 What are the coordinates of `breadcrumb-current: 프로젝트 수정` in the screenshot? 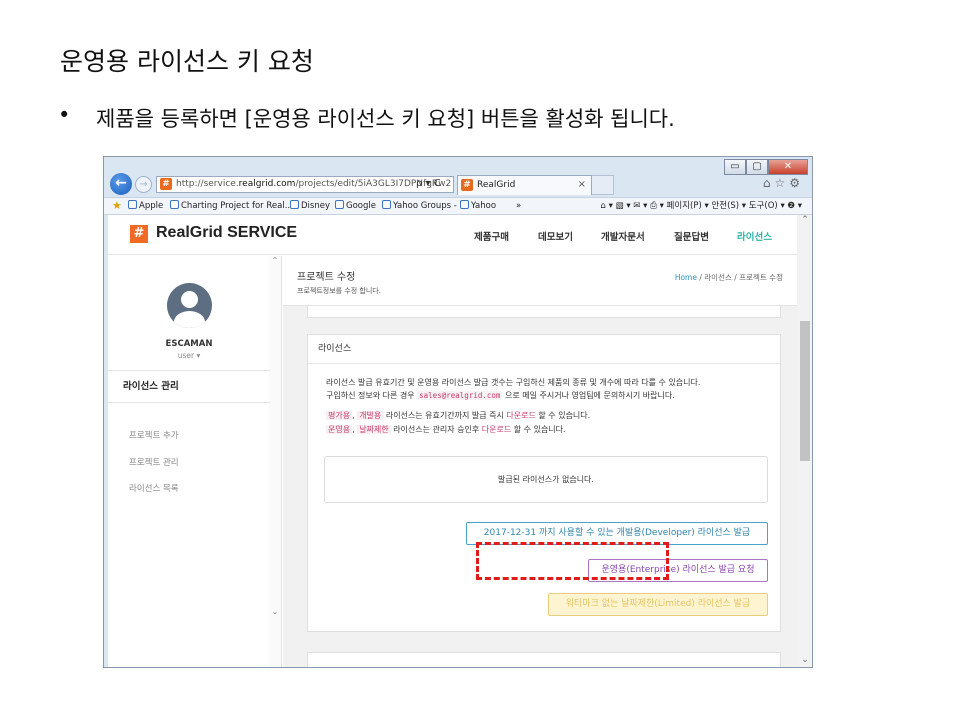 It's located at (761, 277).